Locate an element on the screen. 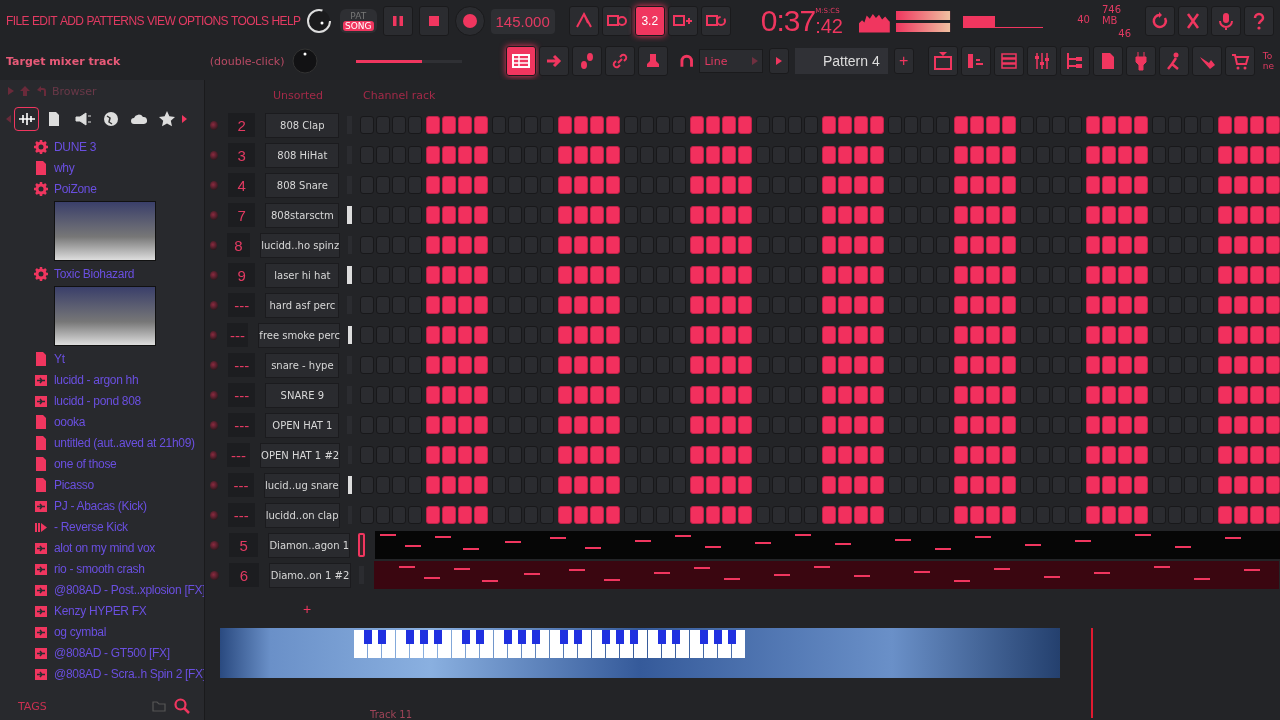 The width and height of the screenshot is (1280, 720). arrow-button is located at coordinates (554, 61).